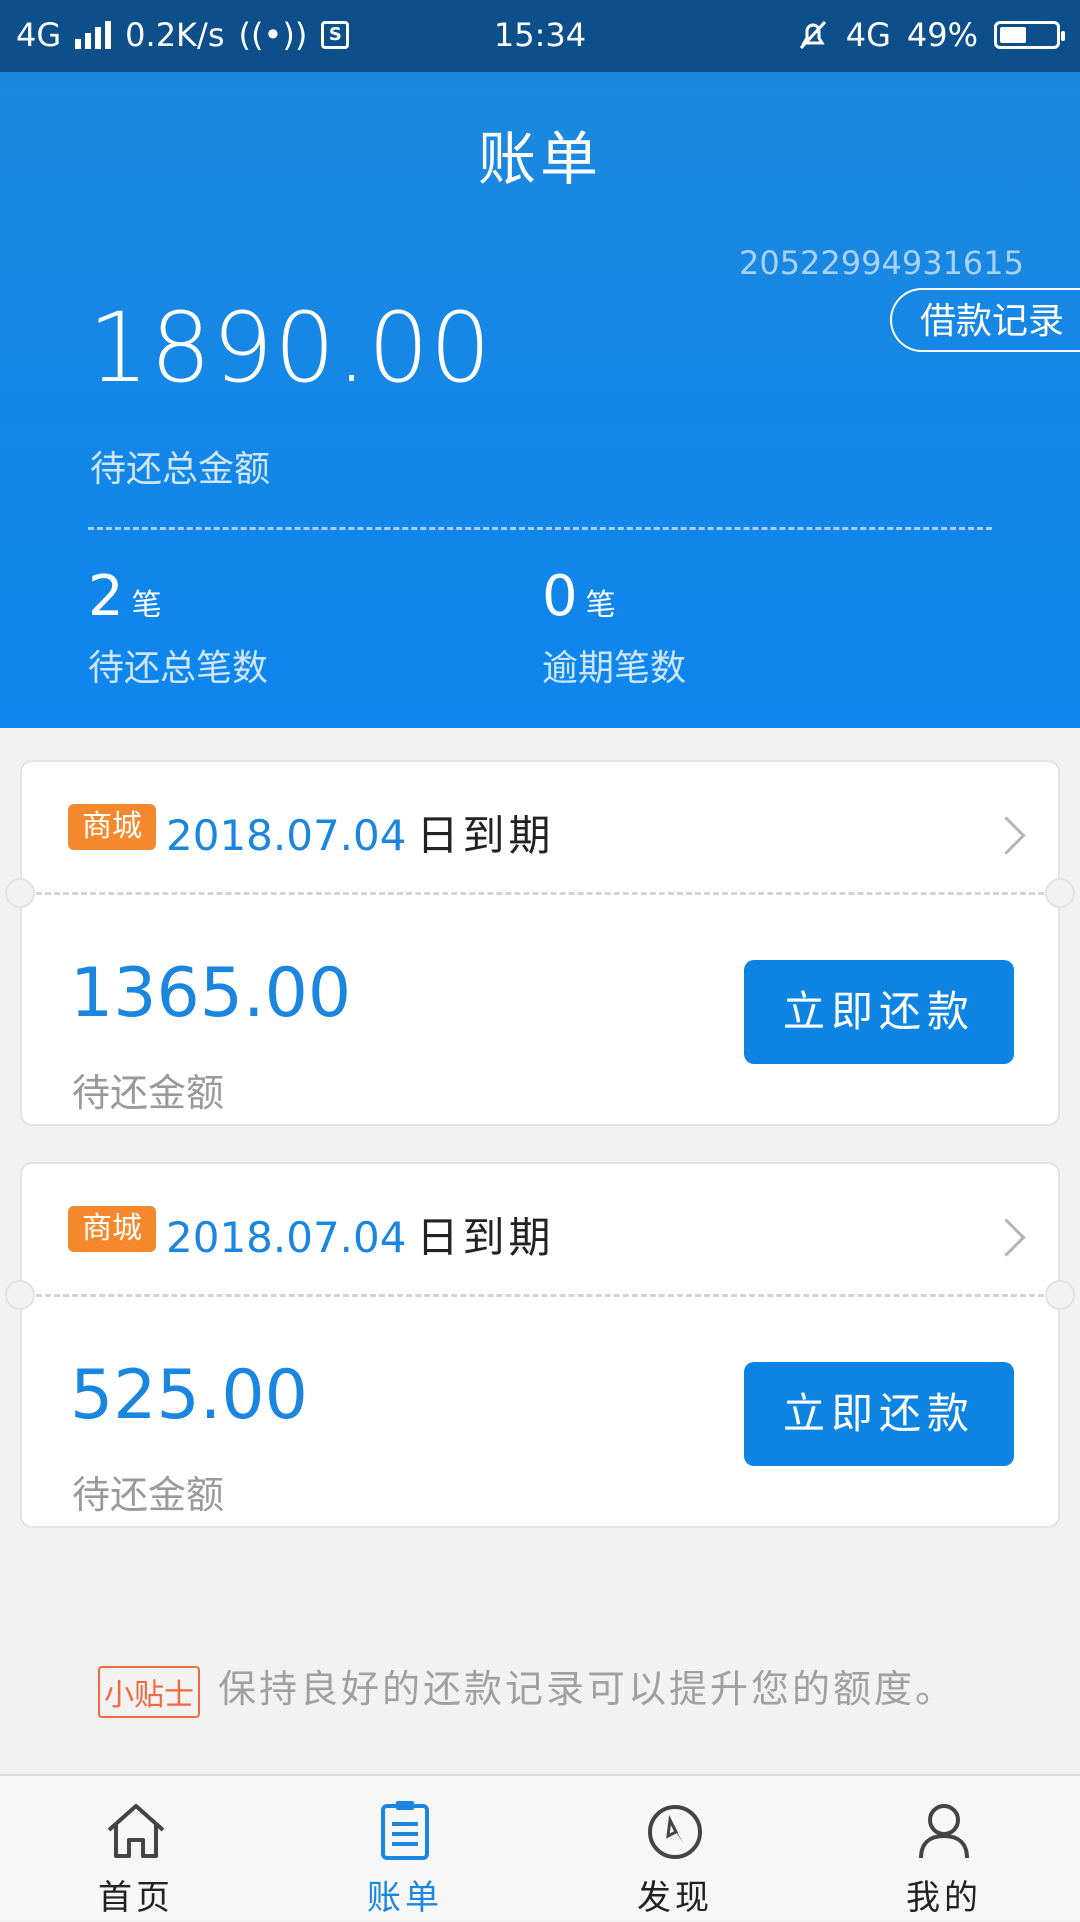 The height and width of the screenshot is (1922, 1080). I want to click on tip-badge: 小贴士, so click(149, 1692).